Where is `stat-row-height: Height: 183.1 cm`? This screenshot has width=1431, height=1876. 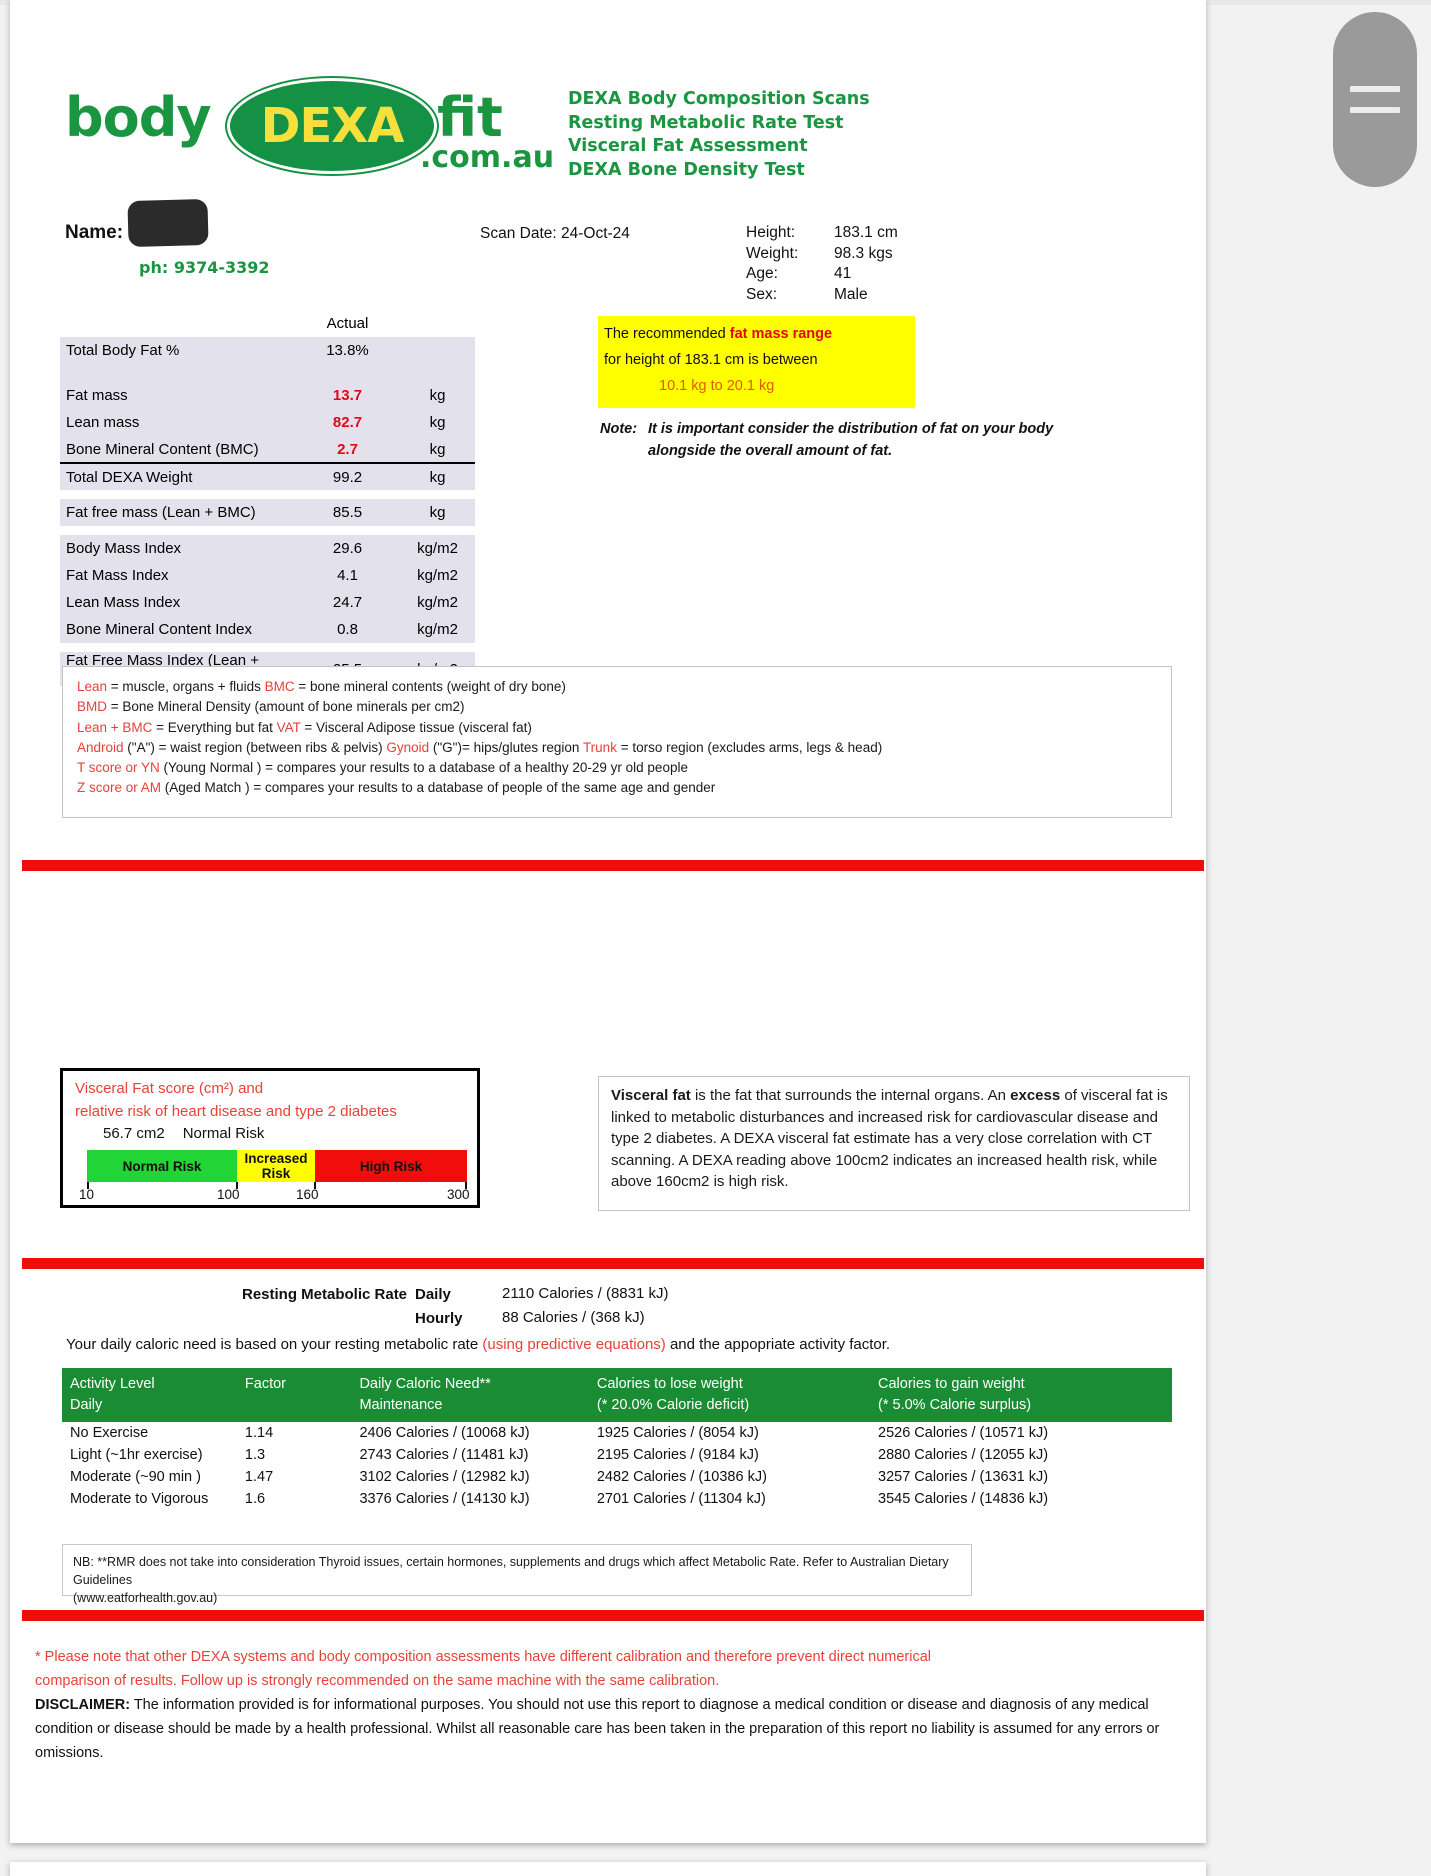 stat-row-height: Height: 183.1 cm is located at coordinates (822, 233).